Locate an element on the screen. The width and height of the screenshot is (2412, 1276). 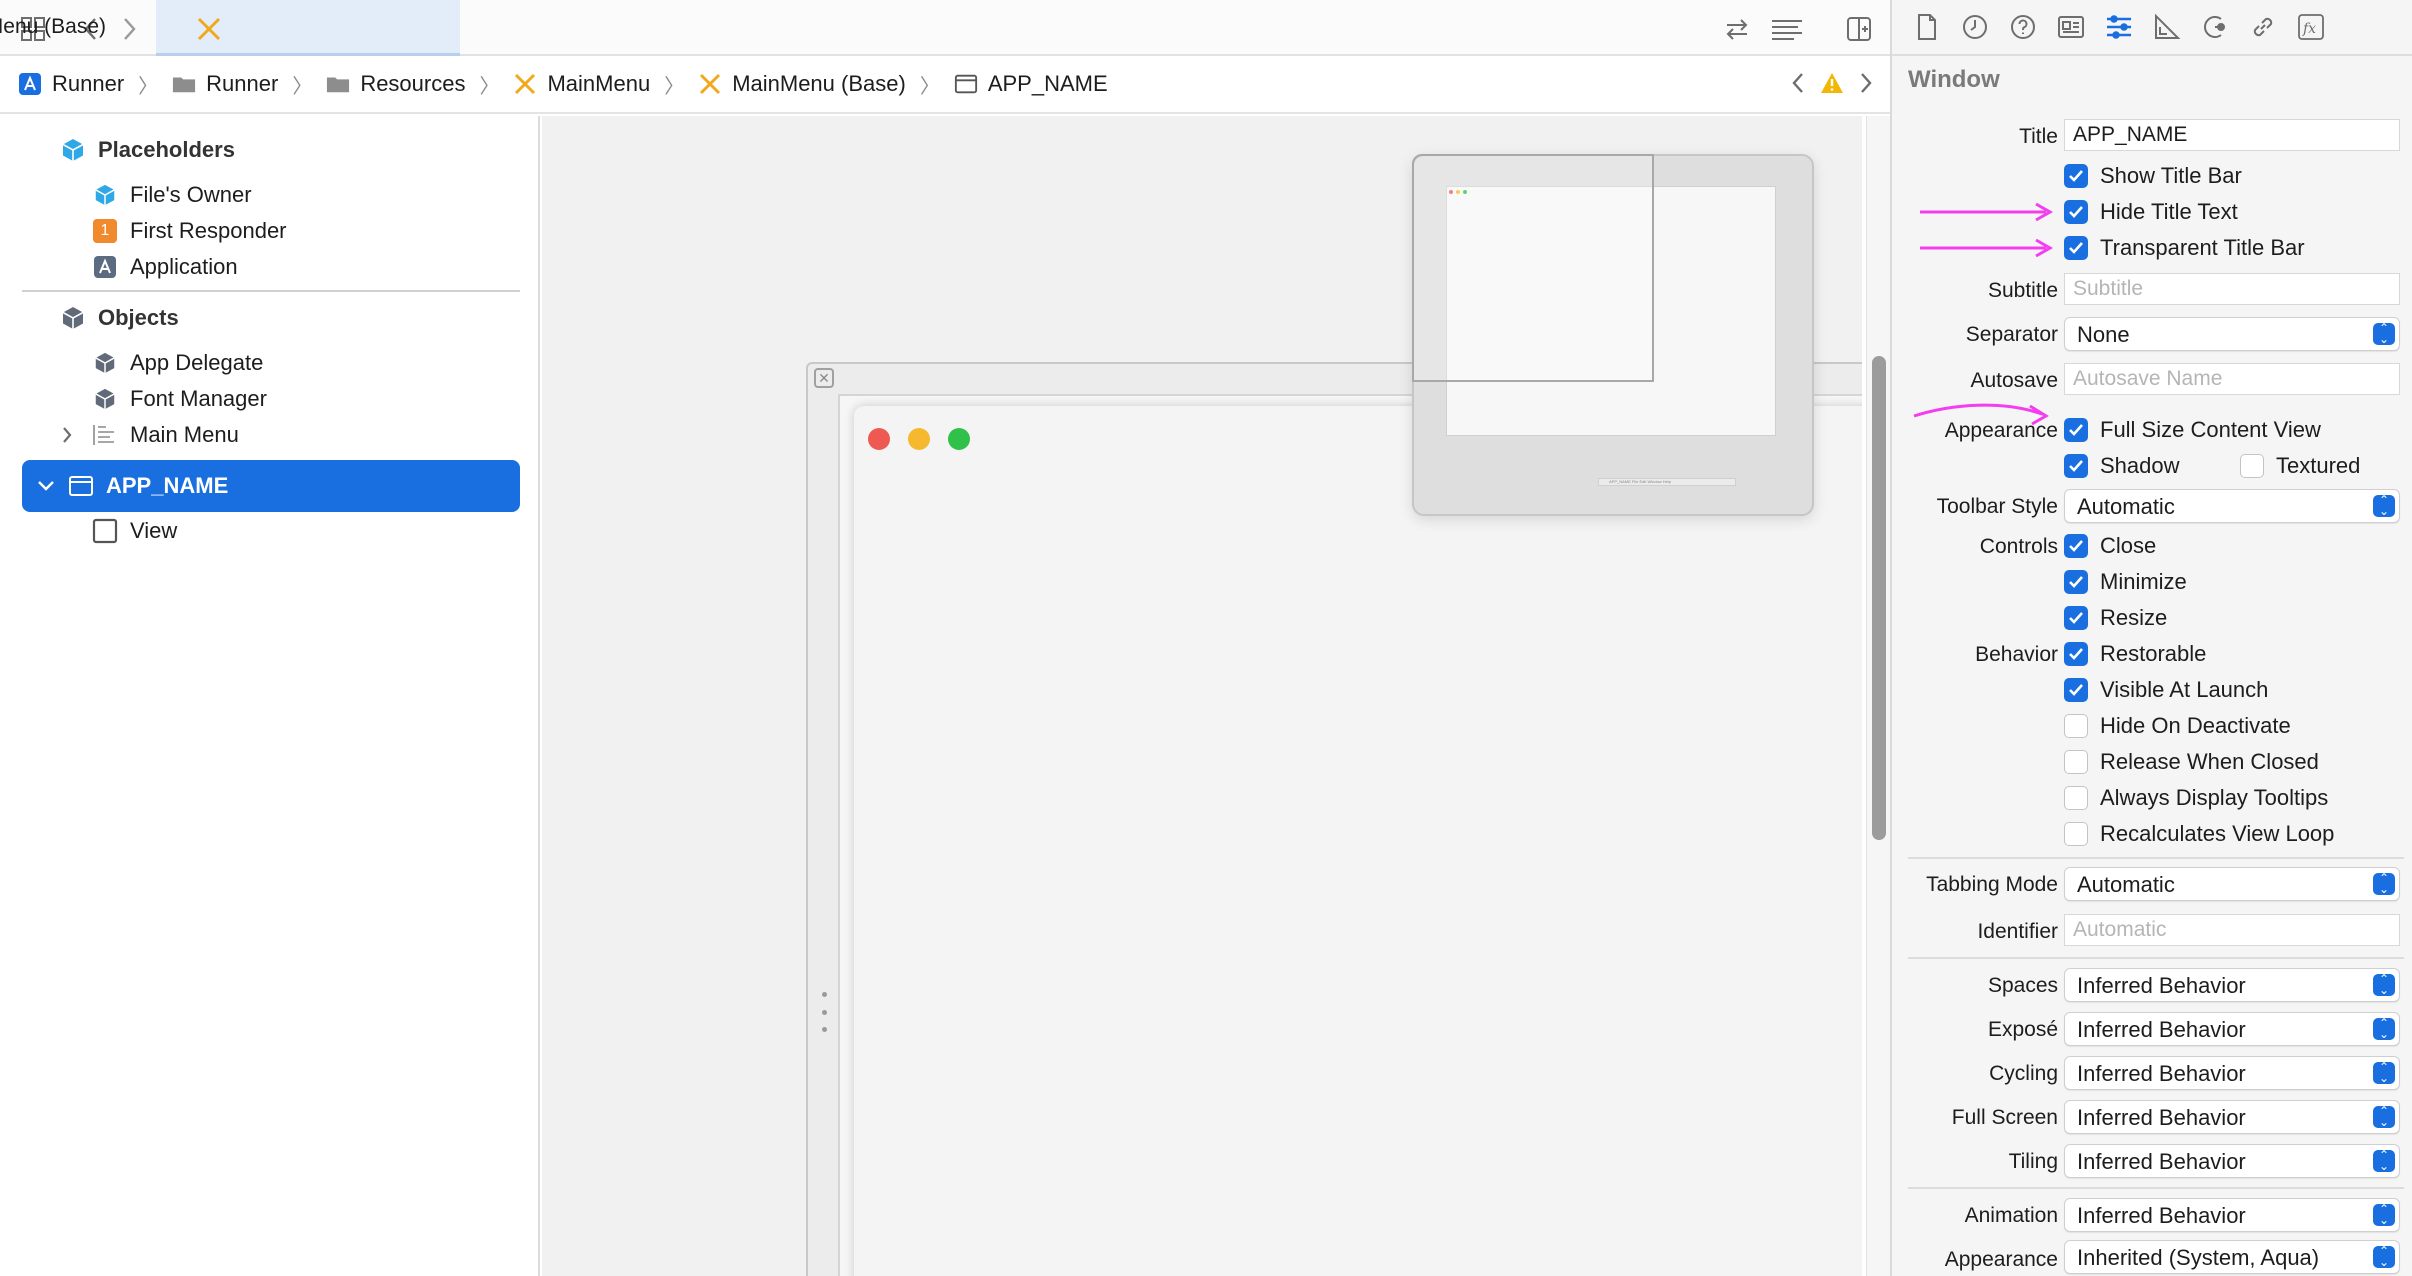
outline-item-application: Application is located at coordinates (165, 267).